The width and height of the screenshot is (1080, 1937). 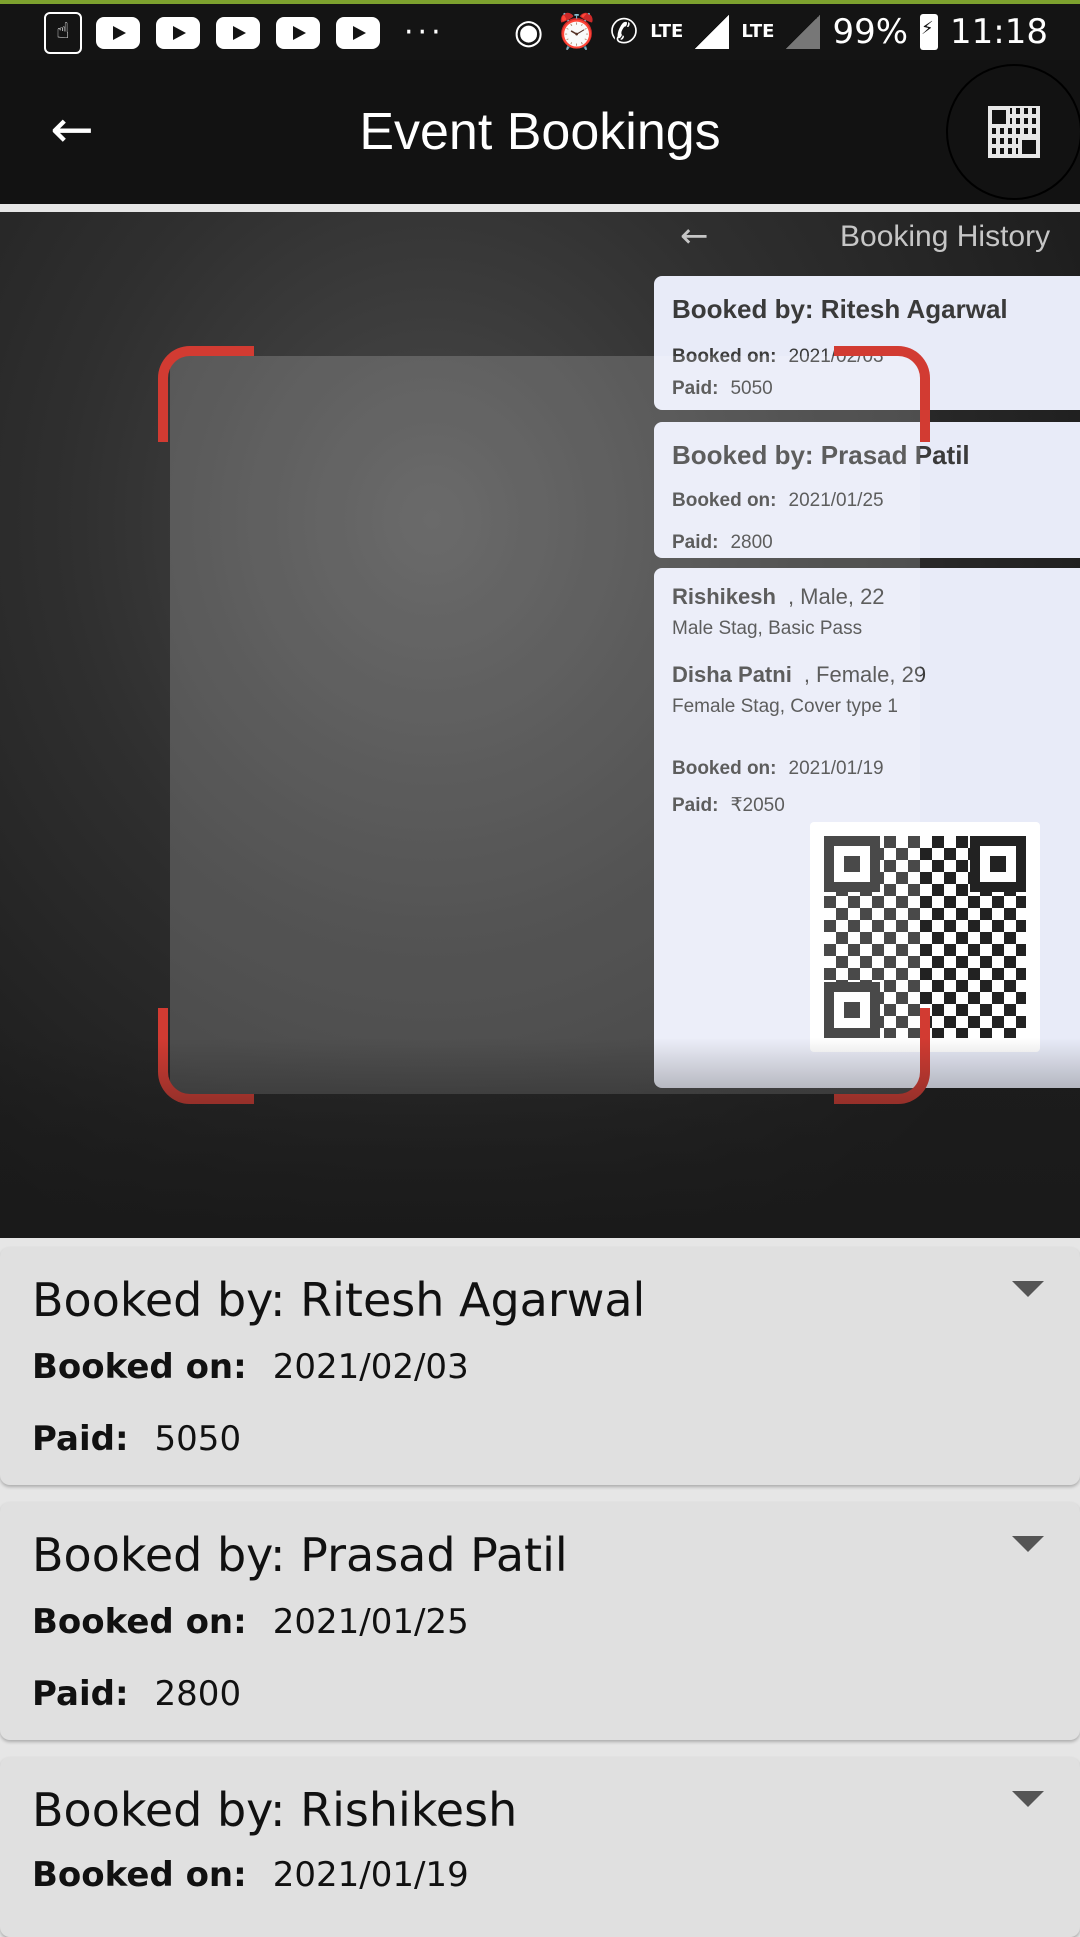 What do you see at coordinates (136, 1694) in the screenshot?
I see `paid-row: Paid: 2800` at bounding box center [136, 1694].